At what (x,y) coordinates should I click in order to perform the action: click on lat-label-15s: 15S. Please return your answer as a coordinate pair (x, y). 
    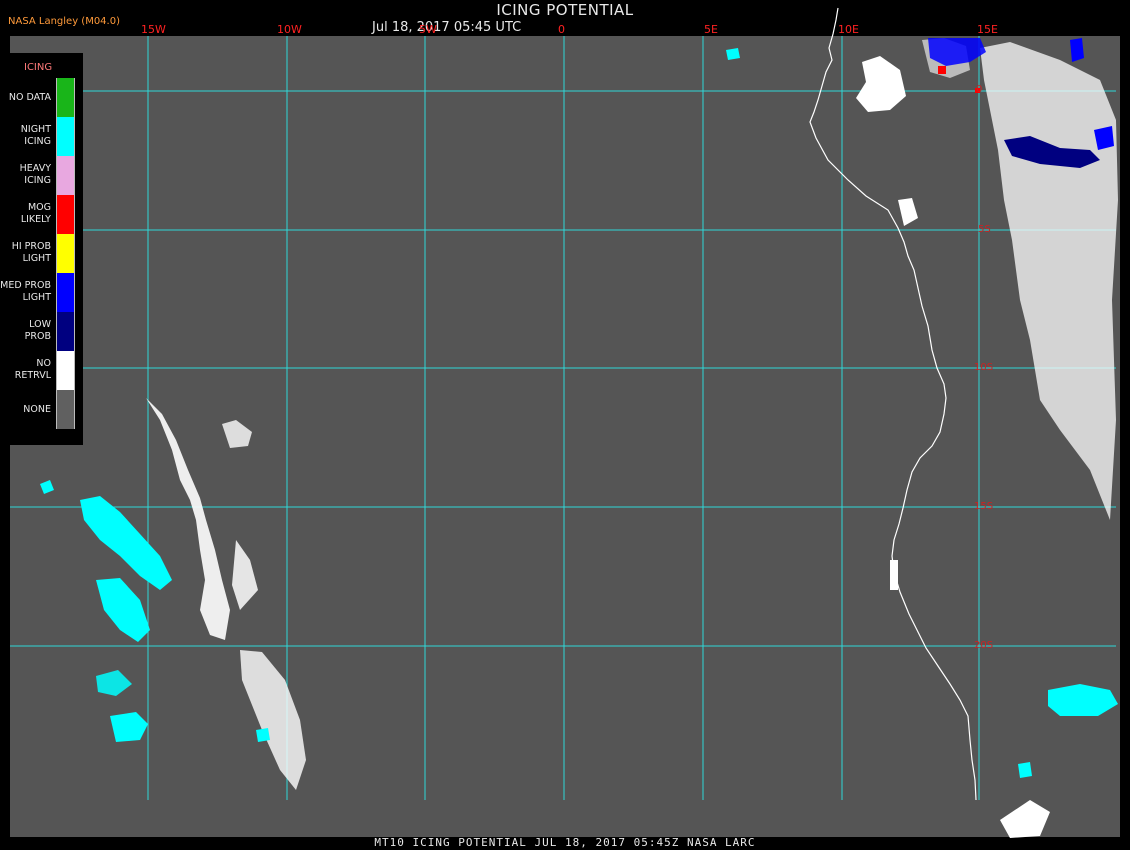
    Looking at the image, I should click on (984, 506).